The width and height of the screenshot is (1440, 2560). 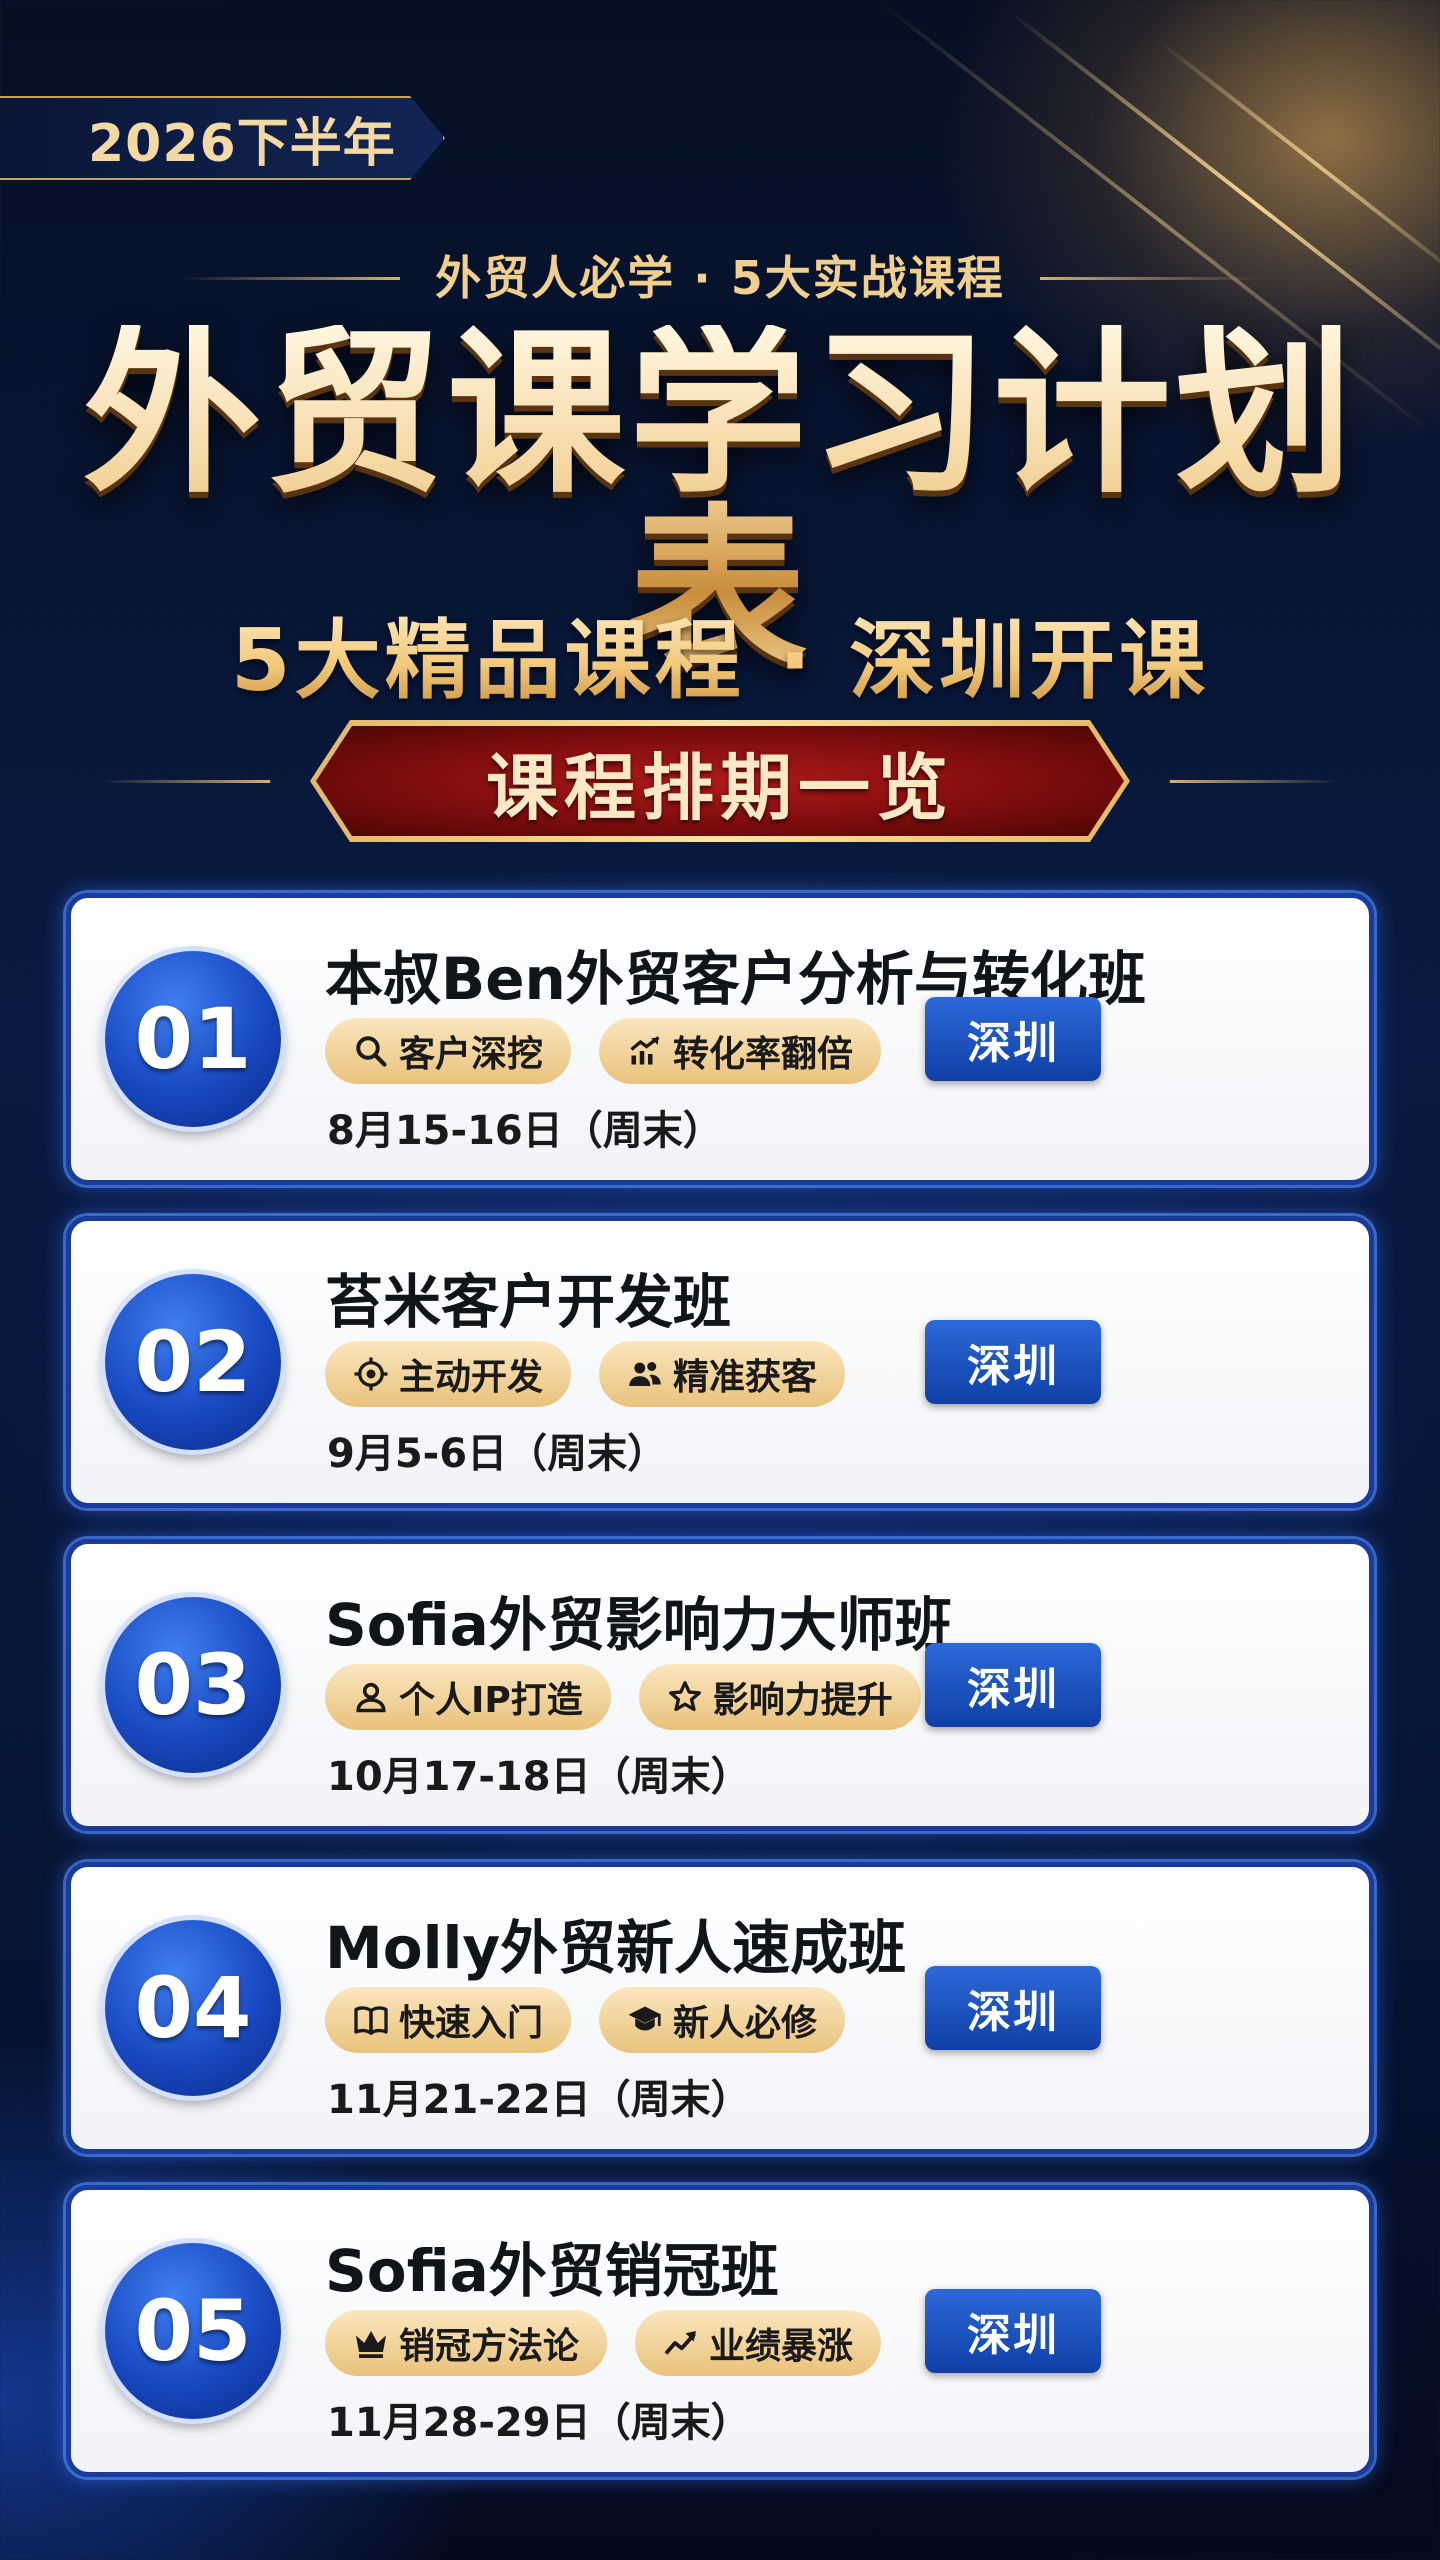 What do you see at coordinates (720, 278) in the screenshot?
I see `tagline: 外贸人必学 · 5大实战课程` at bounding box center [720, 278].